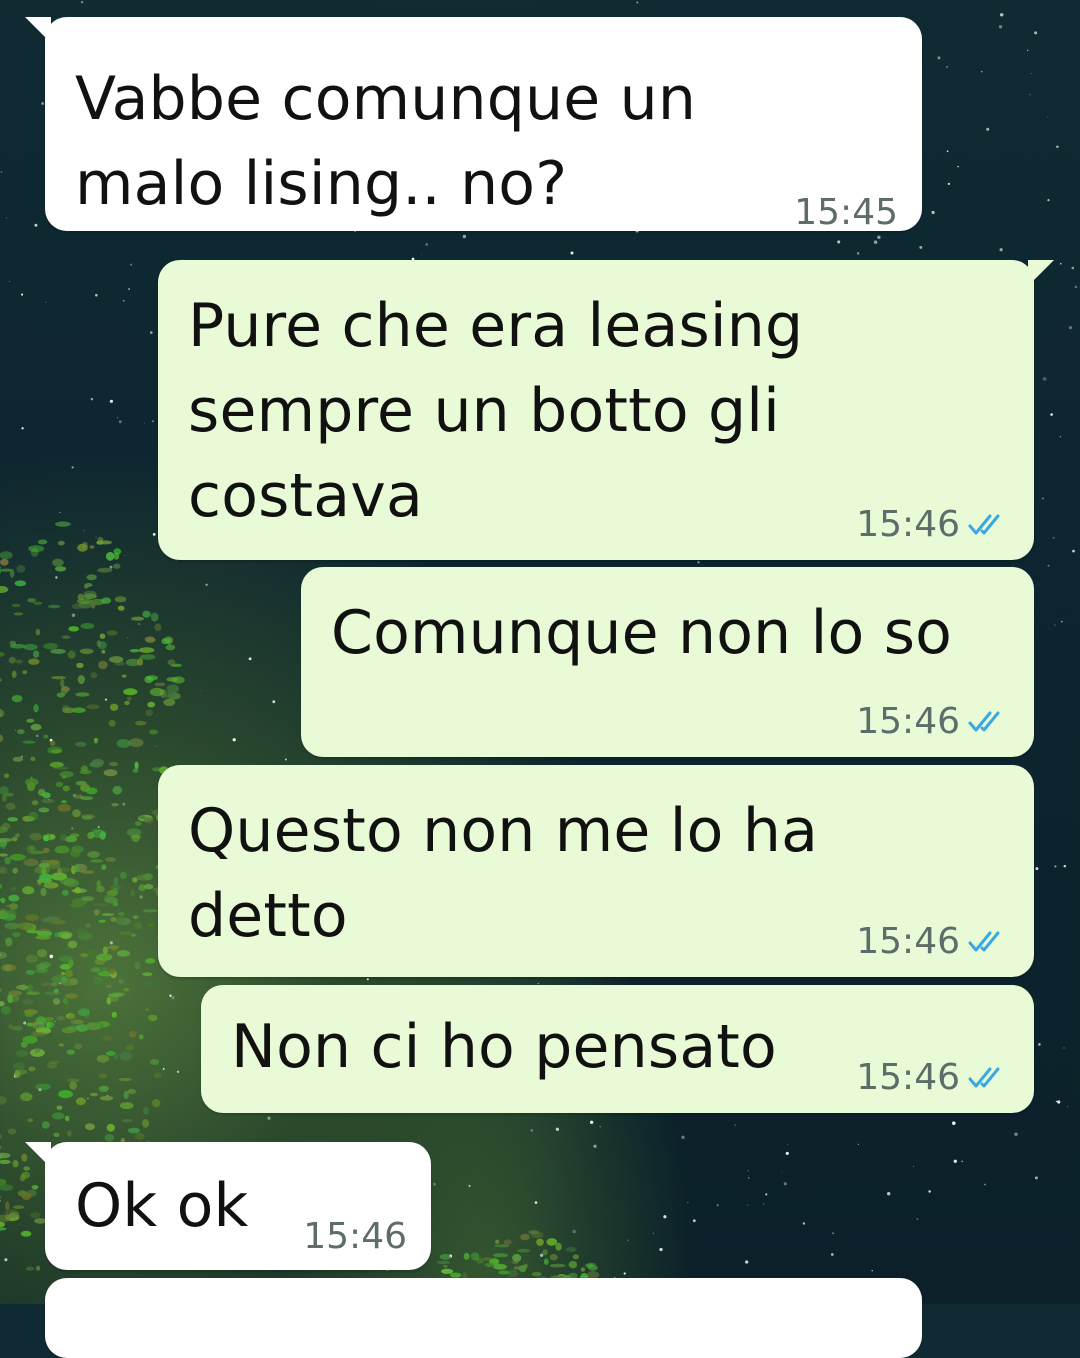 This screenshot has width=1080, height=1358. What do you see at coordinates (617, 1049) in the screenshot?
I see `message-bubble-outgoing: Non ci ho pensato 15:46` at bounding box center [617, 1049].